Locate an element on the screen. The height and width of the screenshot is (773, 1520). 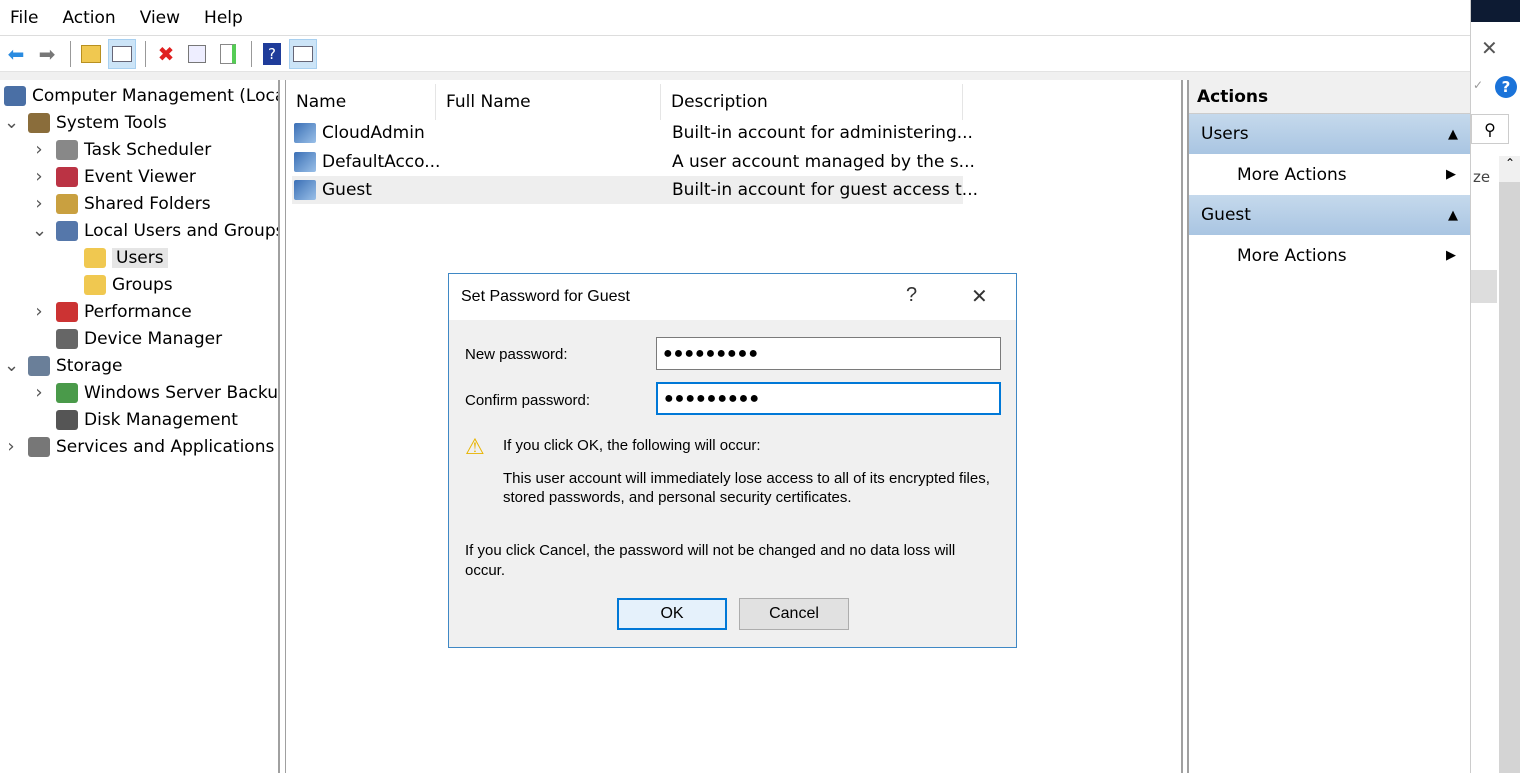
help-icon: ? is located at coordinates (272, 54).